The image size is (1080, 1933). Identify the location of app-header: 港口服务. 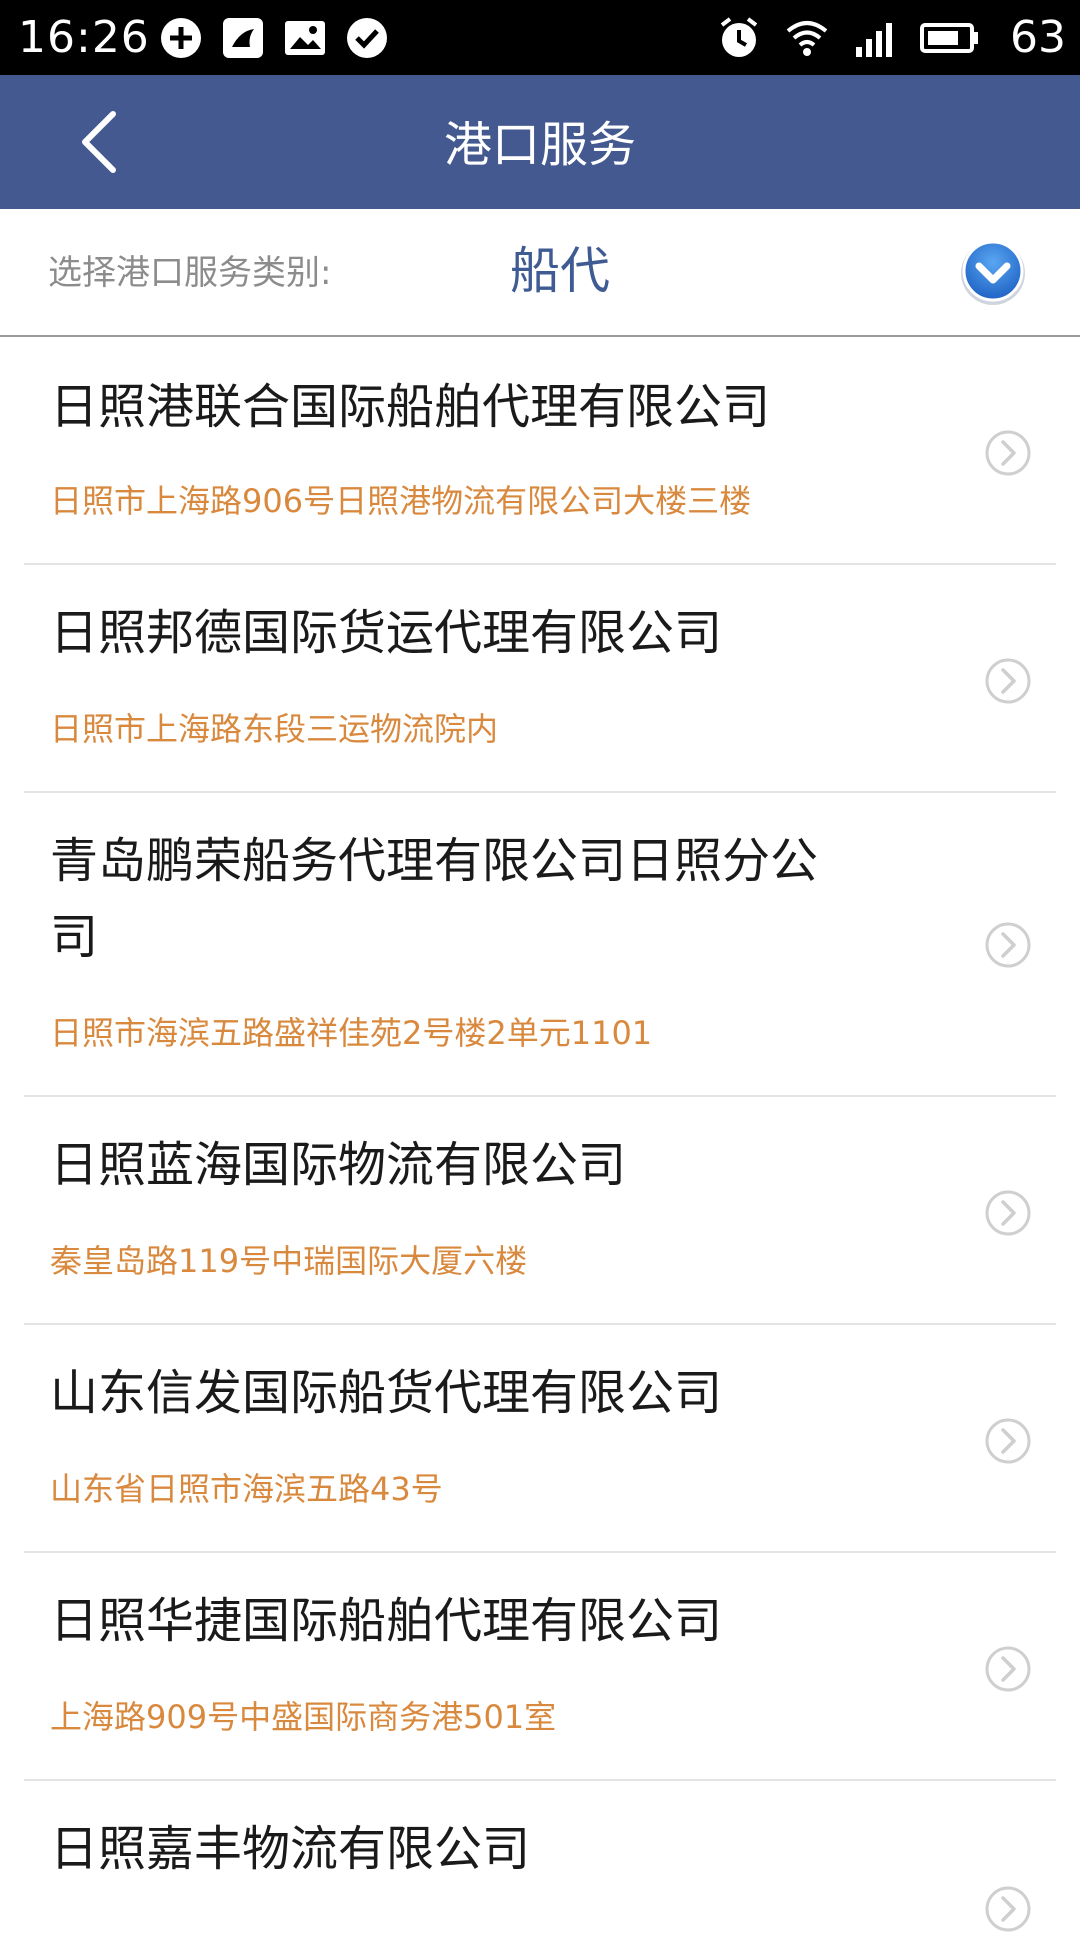
(540, 142).